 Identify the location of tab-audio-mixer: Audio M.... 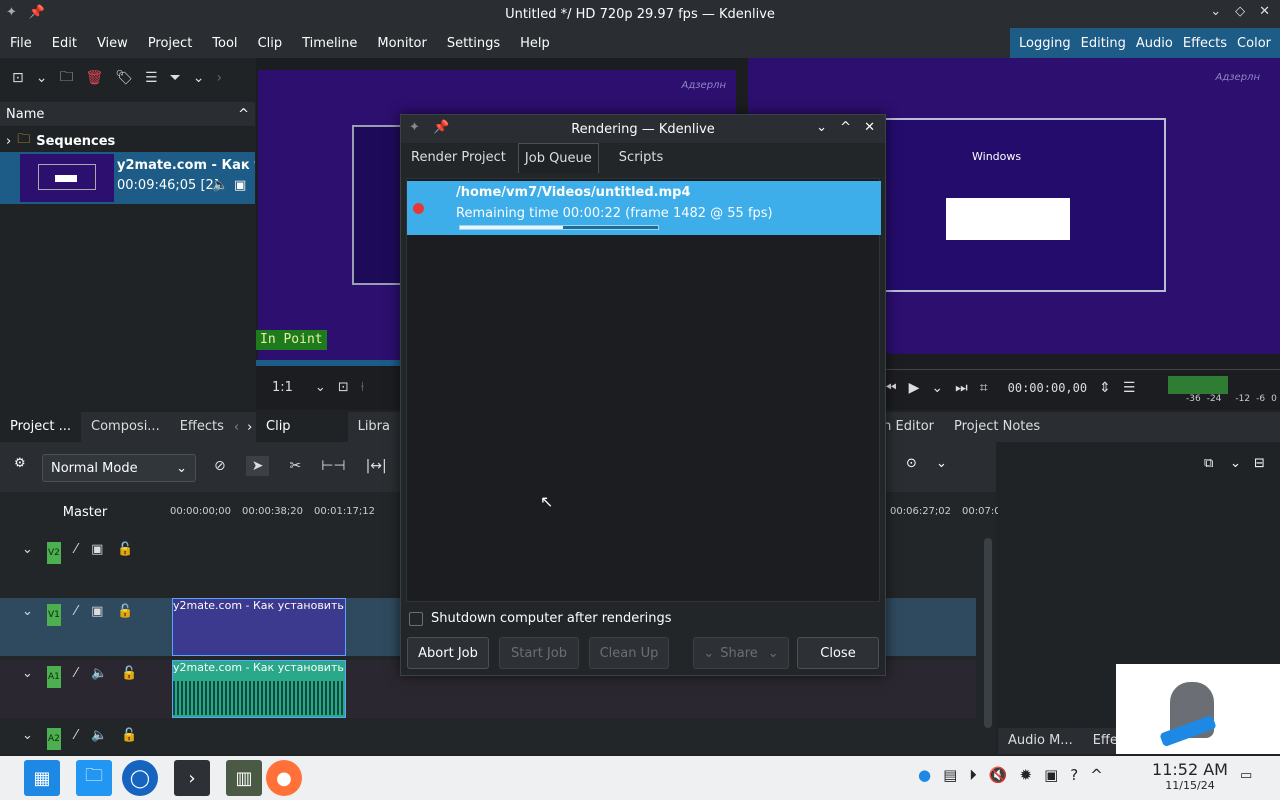
(1040, 741).